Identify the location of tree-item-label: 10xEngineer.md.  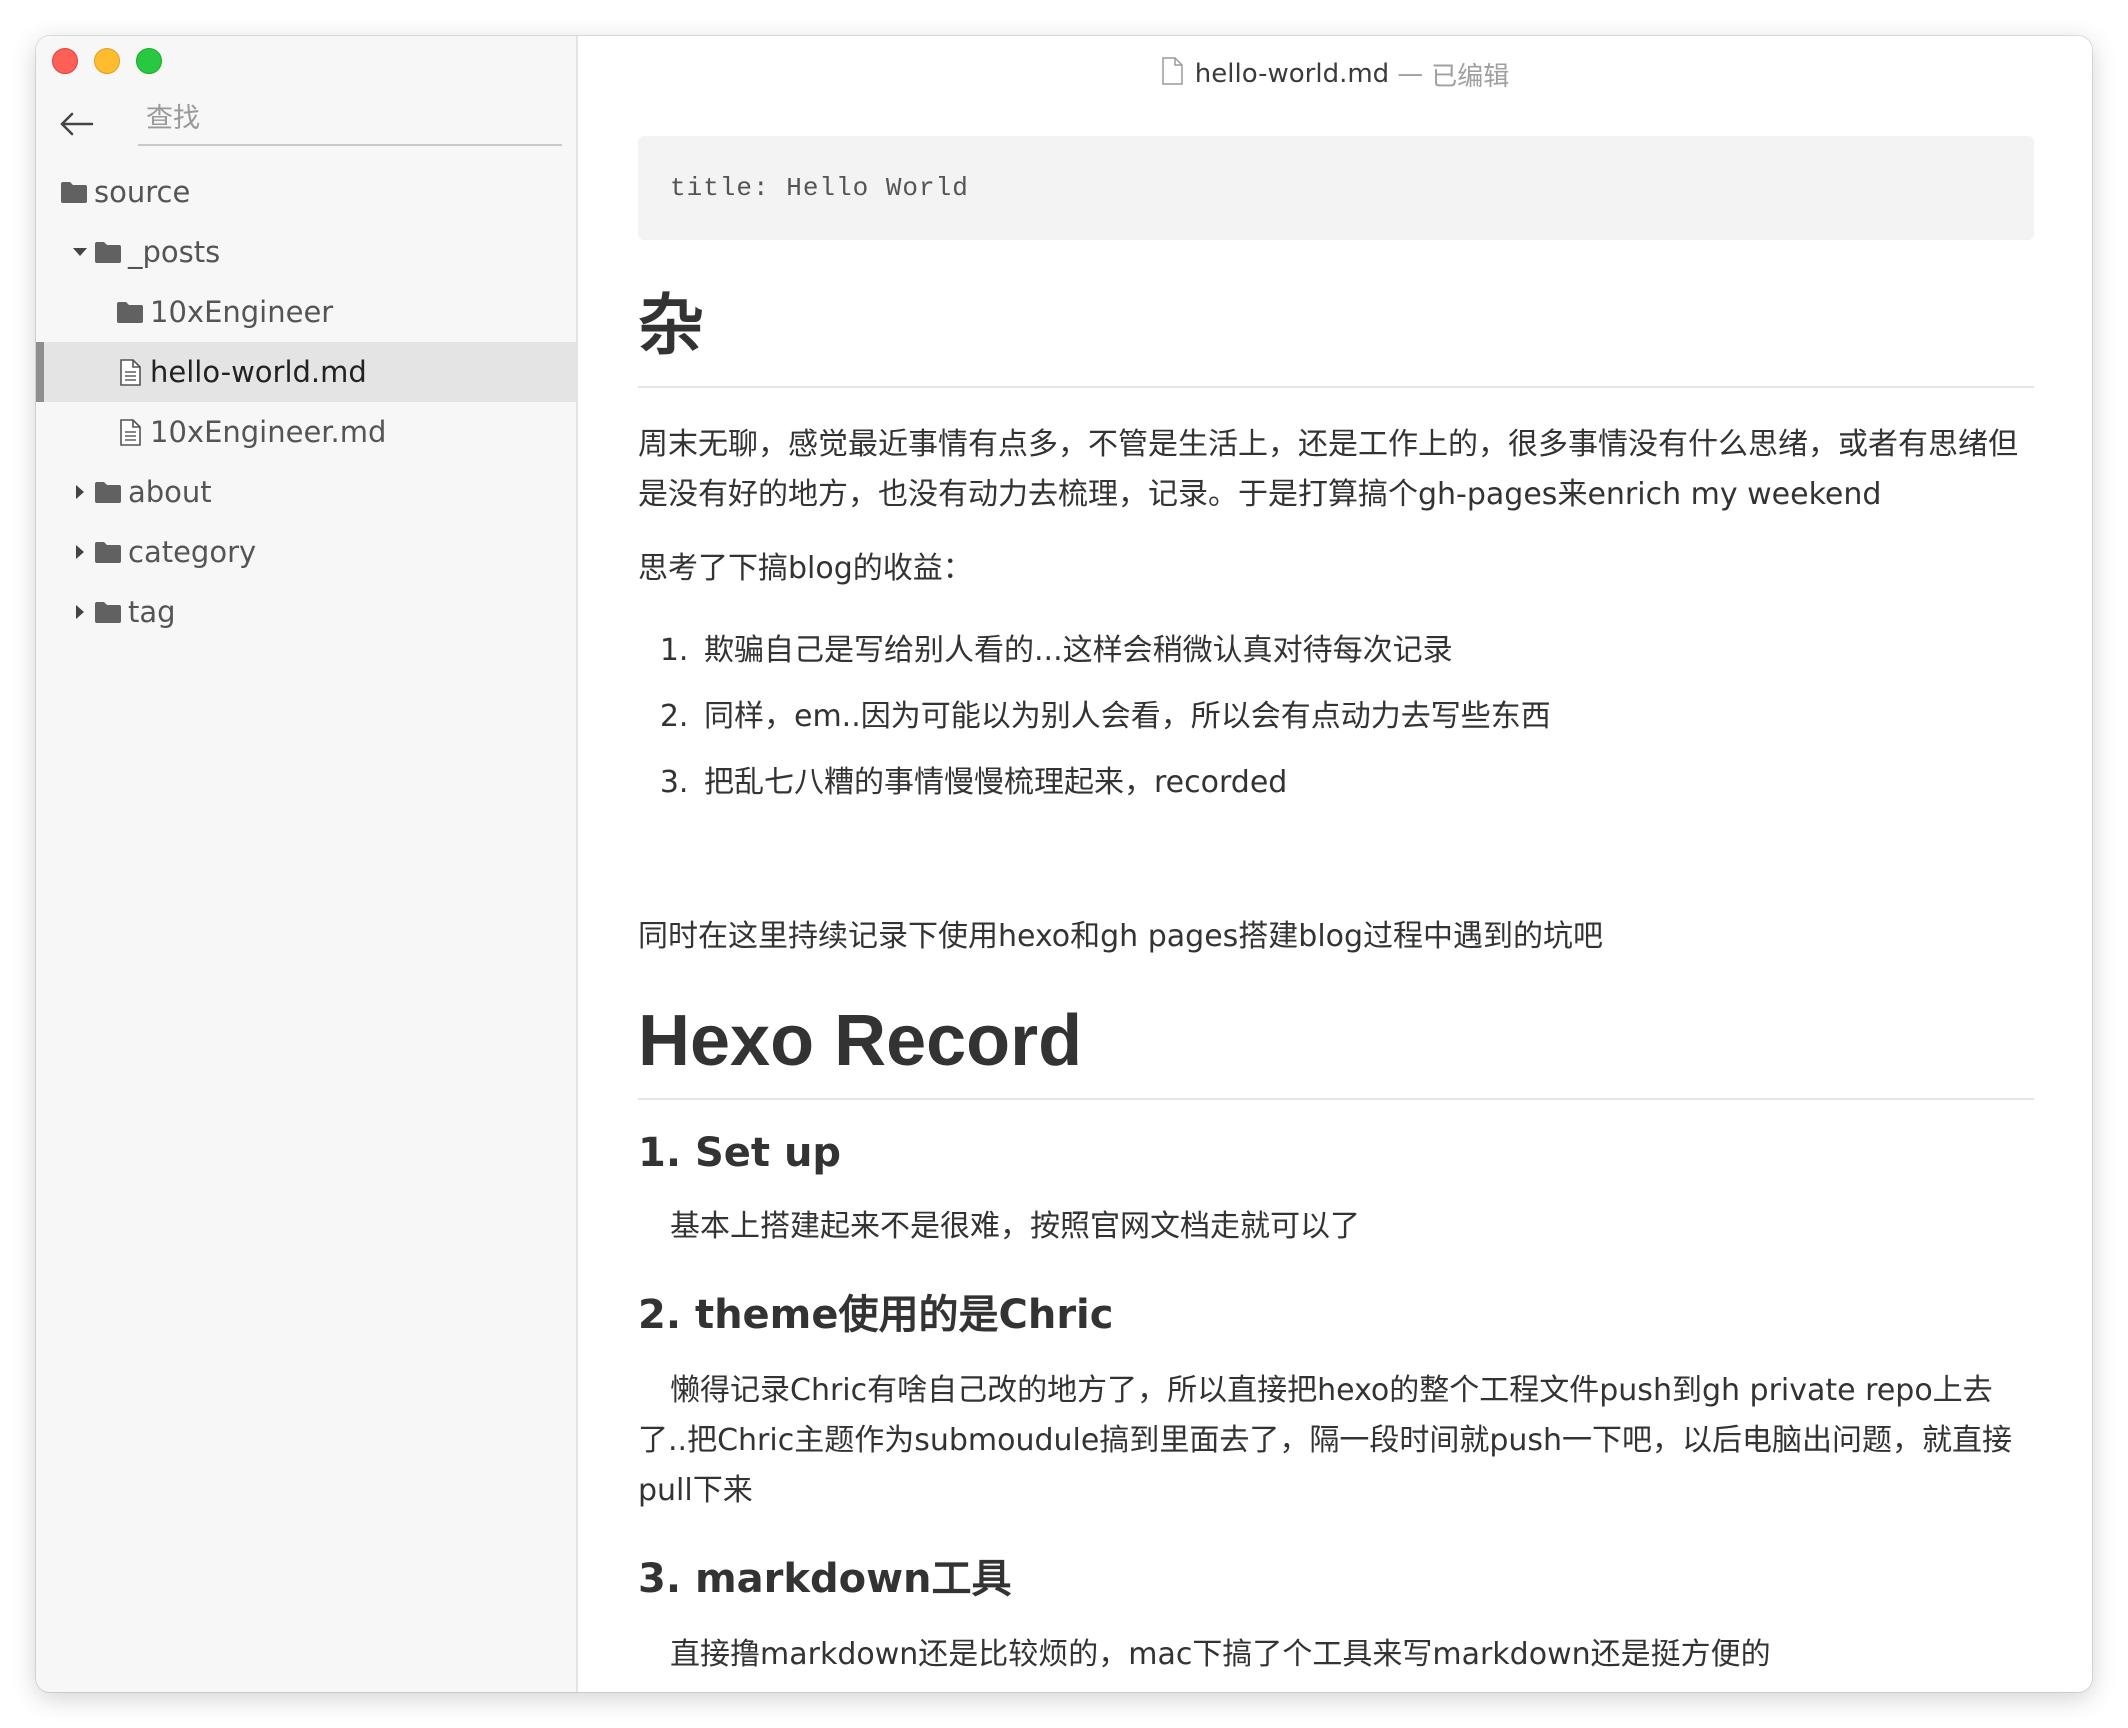
(268, 432).